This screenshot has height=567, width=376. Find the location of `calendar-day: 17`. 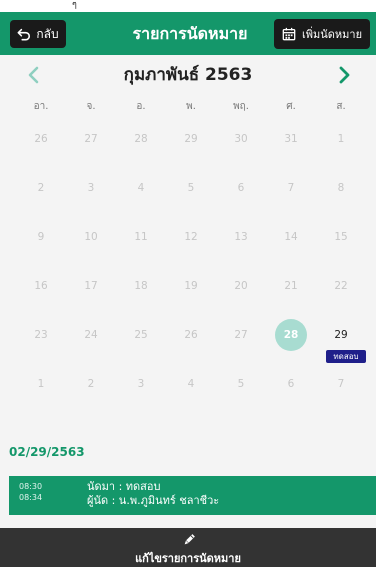

calendar-day: 17 is located at coordinates (91, 290).